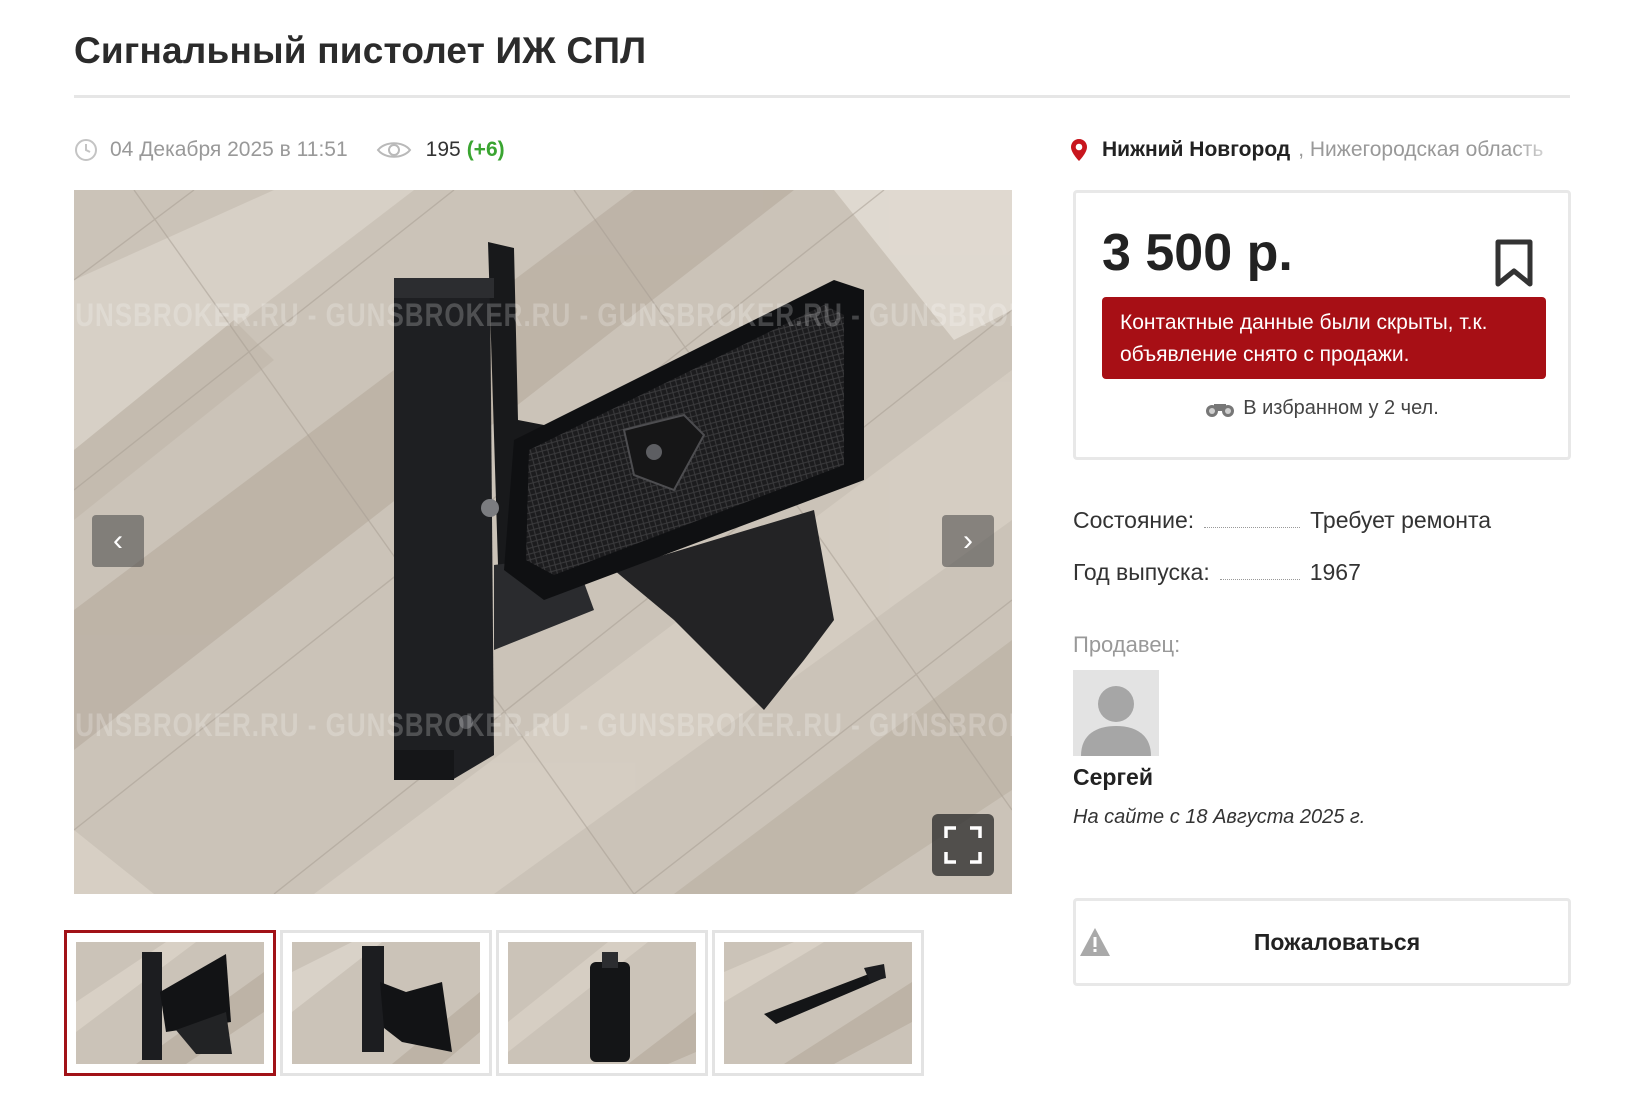 The width and height of the screenshot is (1635, 1120). Describe the element at coordinates (1514, 263) in the screenshot. I see `bookmark-icon` at that location.